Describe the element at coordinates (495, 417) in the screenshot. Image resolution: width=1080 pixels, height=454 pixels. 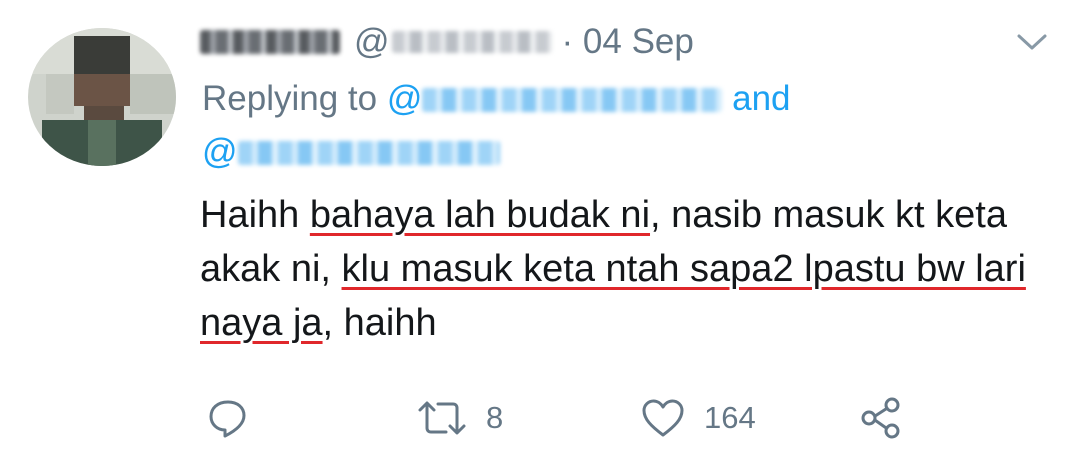
I see `retweet-count: 8` at that location.